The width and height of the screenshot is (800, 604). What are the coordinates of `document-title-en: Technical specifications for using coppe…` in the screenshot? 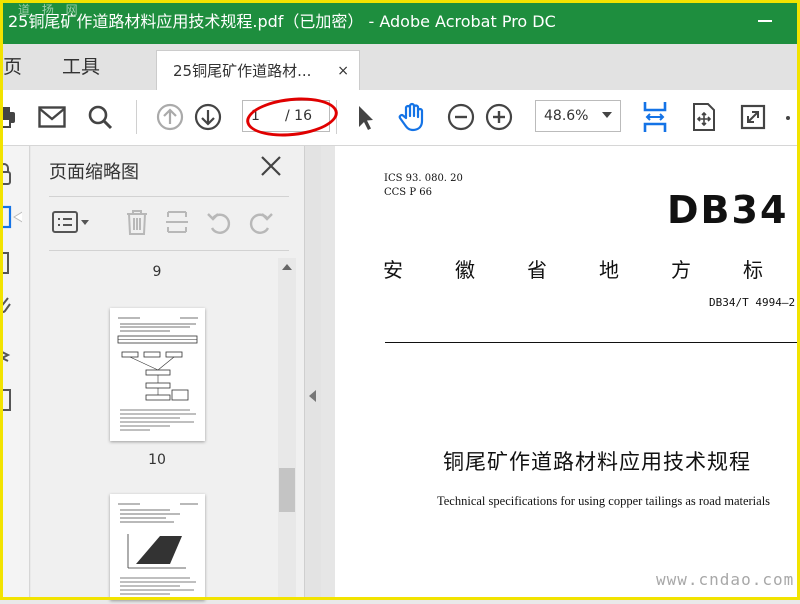 It's located at (604, 501).